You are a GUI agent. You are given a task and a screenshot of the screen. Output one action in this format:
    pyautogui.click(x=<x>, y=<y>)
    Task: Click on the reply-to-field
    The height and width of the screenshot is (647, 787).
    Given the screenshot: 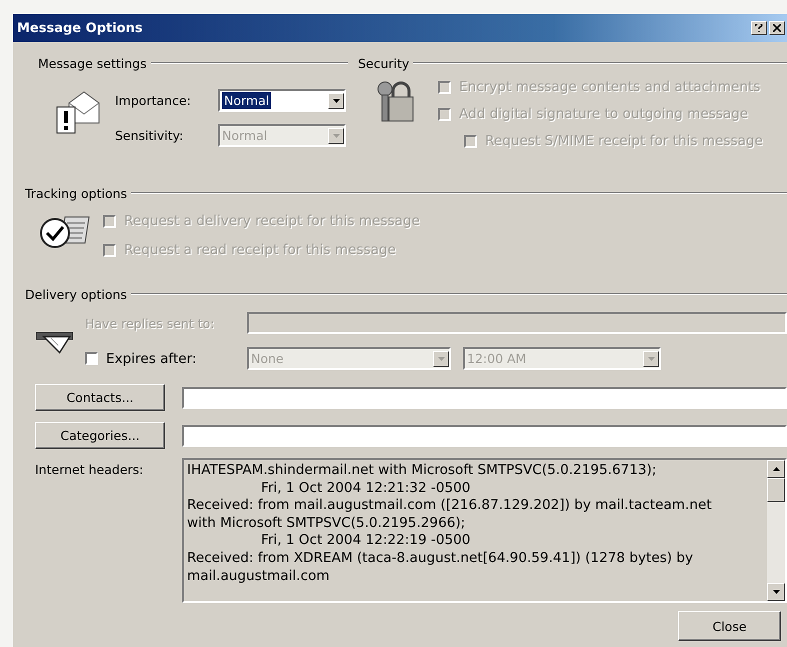 What is the action you would take?
    pyautogui.click(x=517, y=323)
    